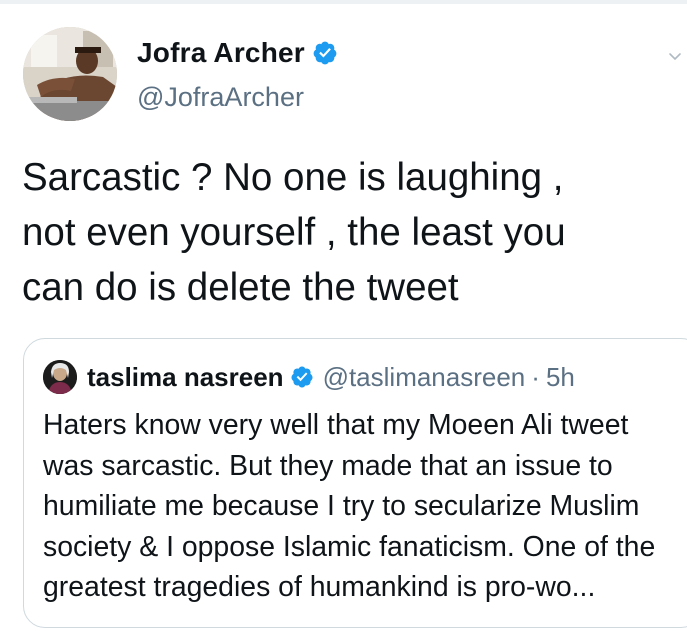  What do you see at coordinates (60, 377) in the screenshot?
I see `quoted-author-avatar` at bounding box center [60, 377].